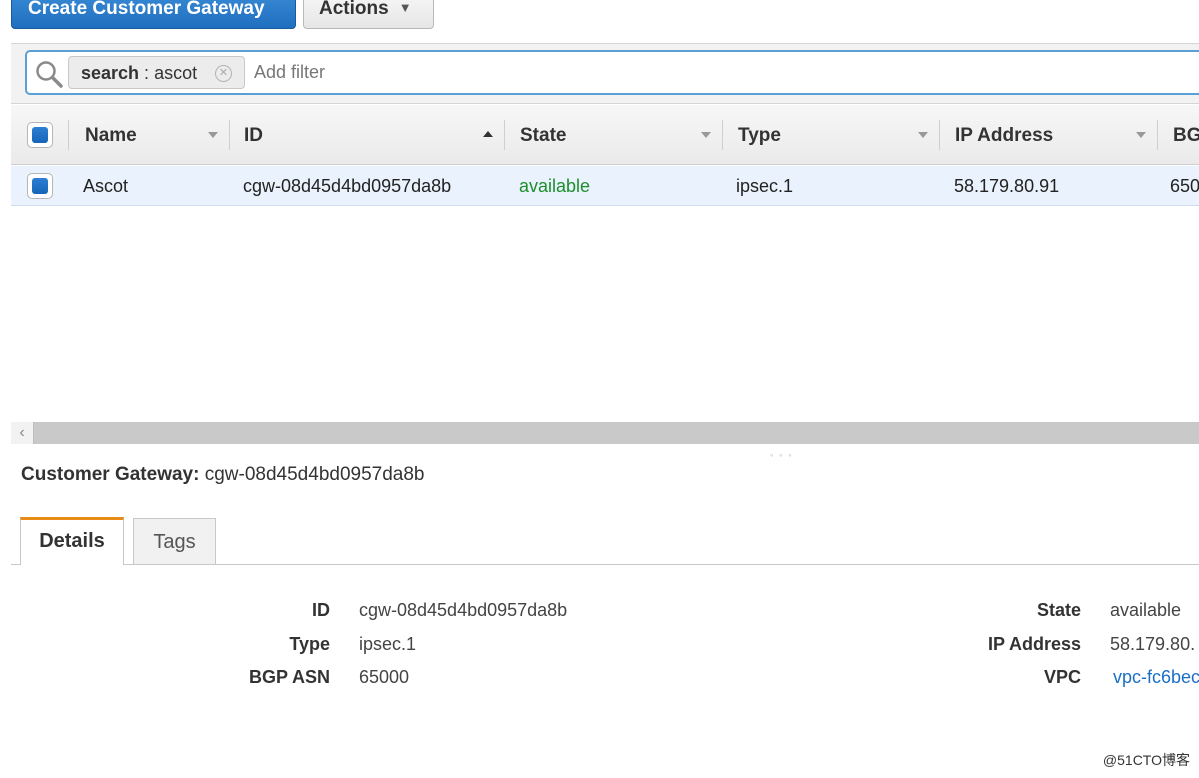  Describe the element at coordinates (22, 433) in the screenshot. I see `scroll-left-icon: ‹` at that location.